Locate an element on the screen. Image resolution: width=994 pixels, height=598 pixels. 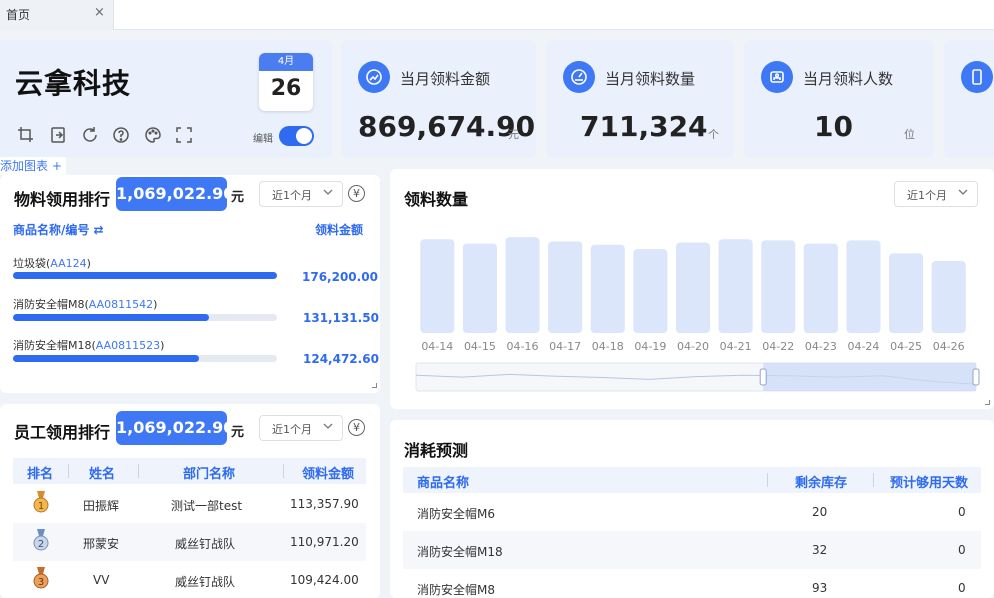
employee-table-header: 排名 姓名 部门名称 领料金额 is located at coordinates (189, 471).